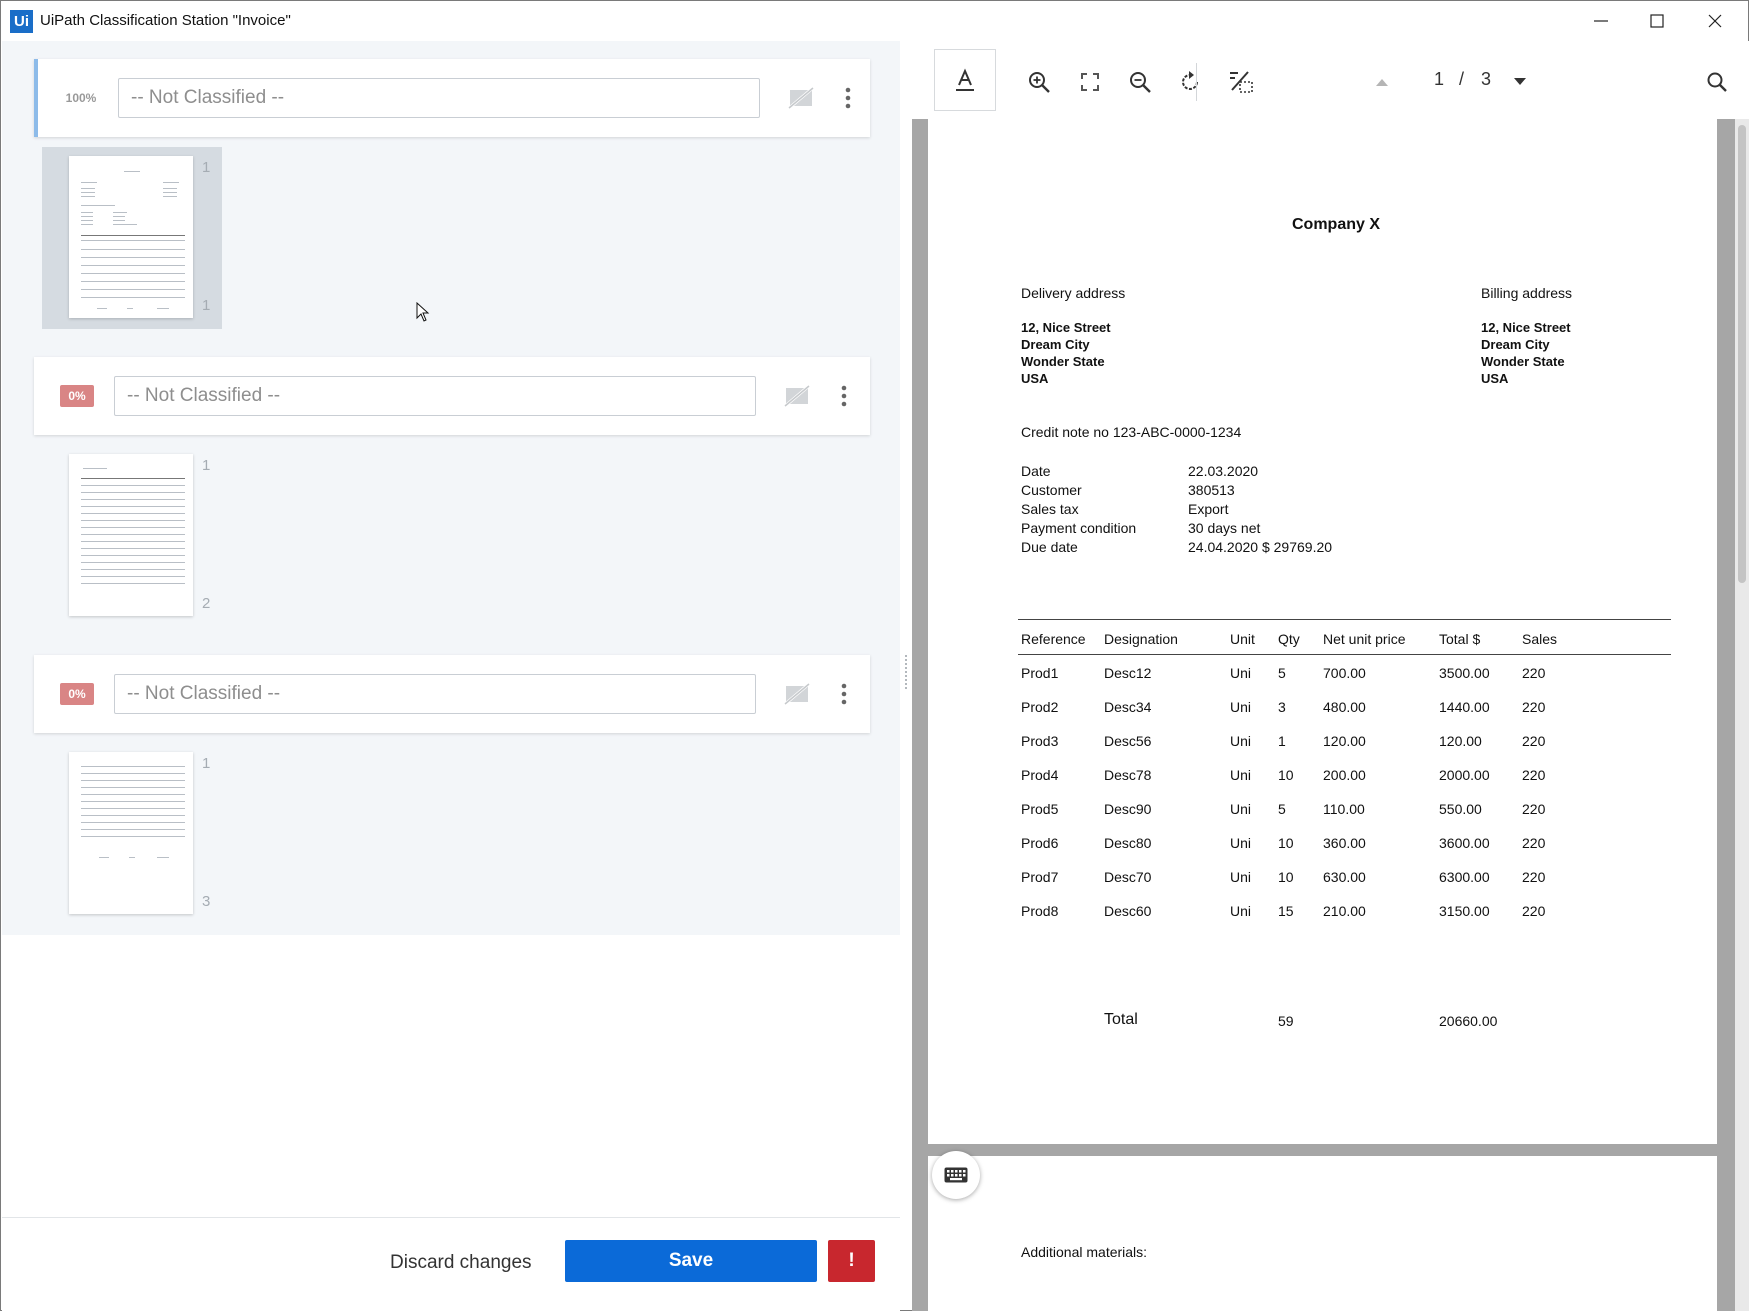 This screenshot has height=1311, width=1749. Describe the element at coordinates (1141, 639) in the screenshot. I see `table-header: Designation` at that location.